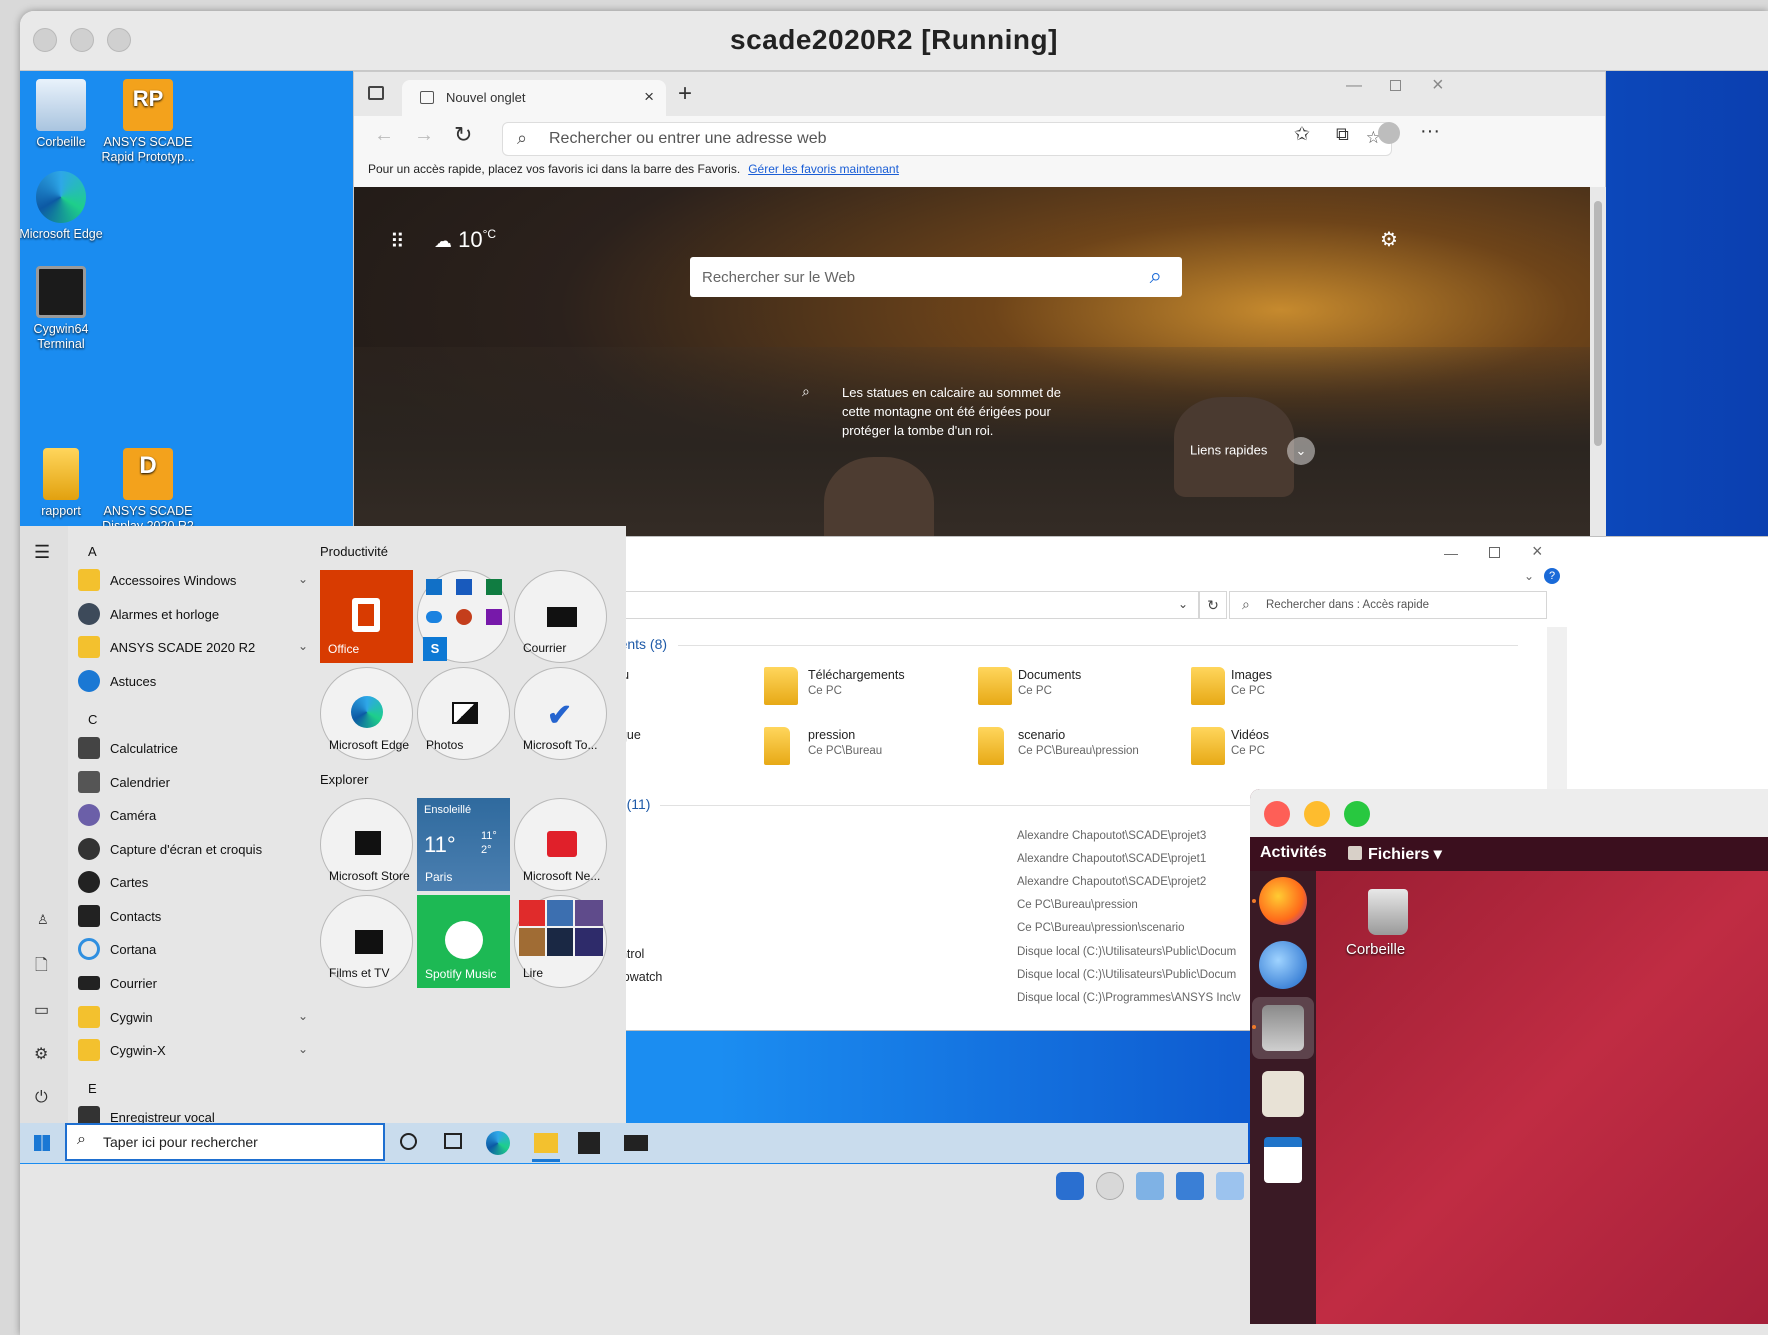  I want to click on favorites-icon: ✩, so click(1302, 134).